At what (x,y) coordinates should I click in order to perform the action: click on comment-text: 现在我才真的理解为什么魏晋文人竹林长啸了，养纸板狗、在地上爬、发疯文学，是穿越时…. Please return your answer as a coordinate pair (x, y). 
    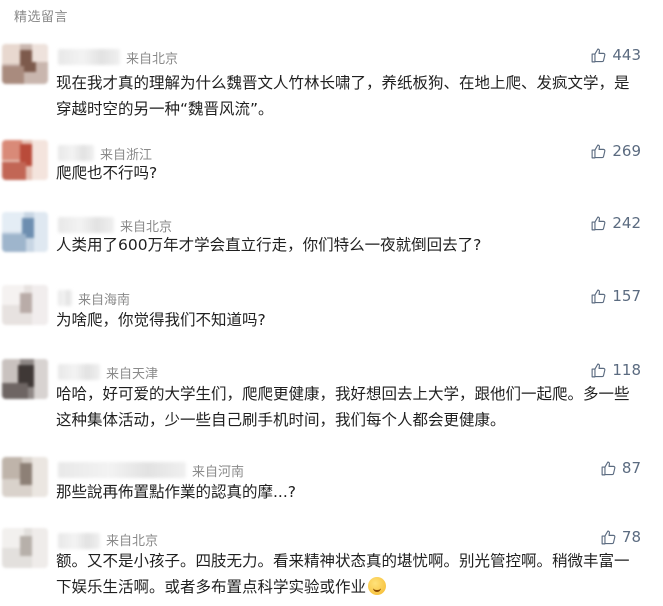
    Looking at the image, I should click on (343, 96).